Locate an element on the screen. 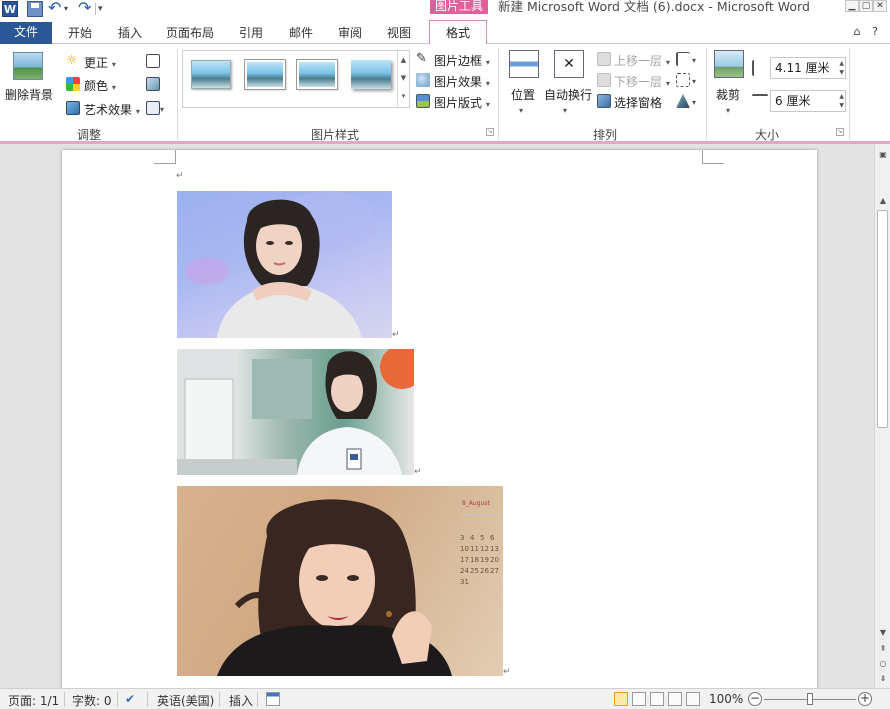  artistic-effects-button: 艺术效果 ▾ is located at coordinates (112, 109).